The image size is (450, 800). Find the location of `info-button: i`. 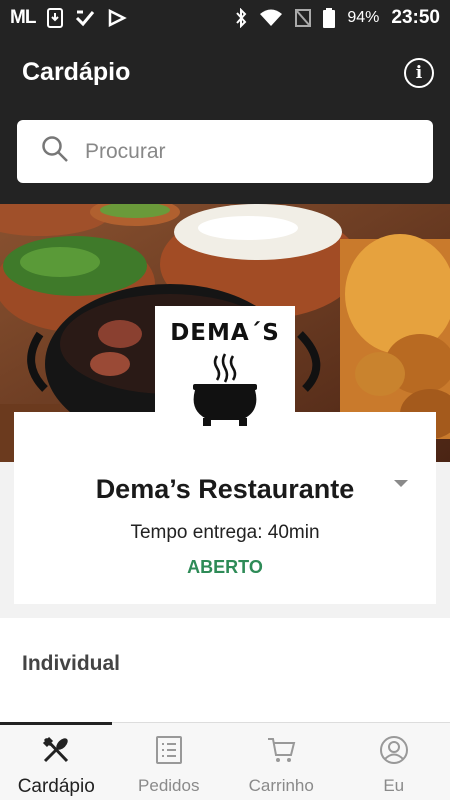

info-button: i is located at coordinates (419, 73).